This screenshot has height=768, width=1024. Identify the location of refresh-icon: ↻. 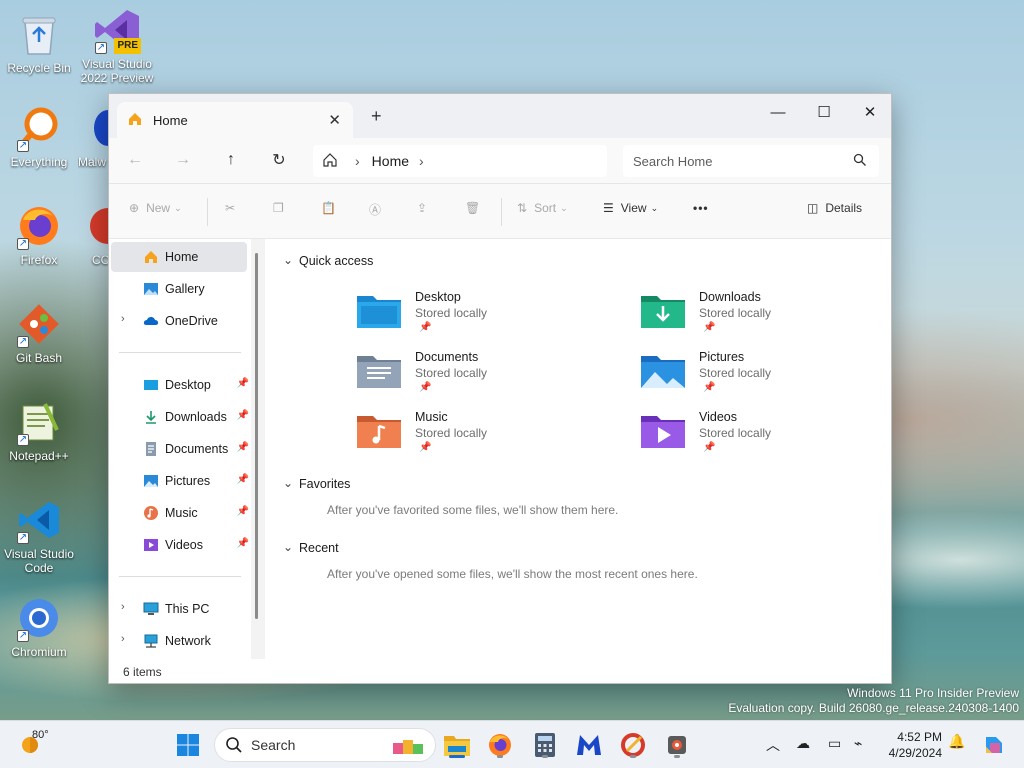
(279, 160).